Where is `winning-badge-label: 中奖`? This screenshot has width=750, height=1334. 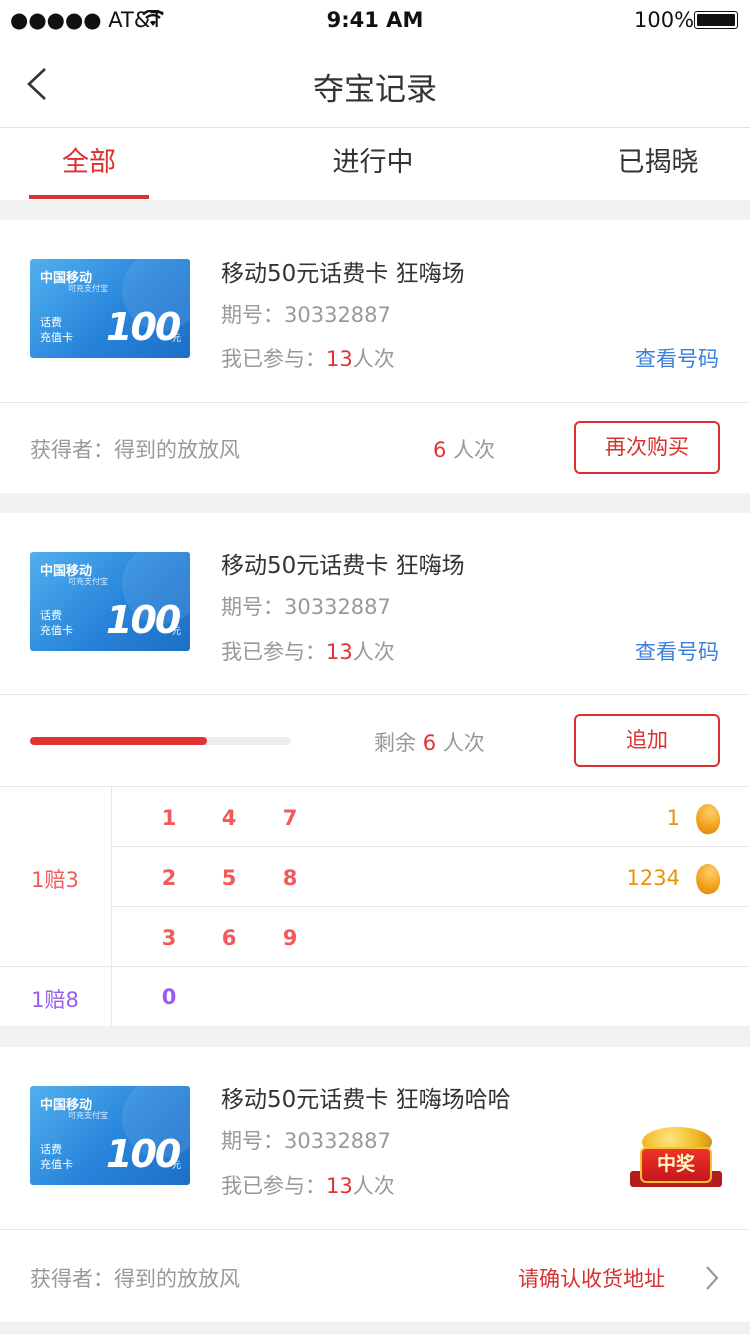 winning-badge-label: 中奖 is located at coordinates (676, 1165).